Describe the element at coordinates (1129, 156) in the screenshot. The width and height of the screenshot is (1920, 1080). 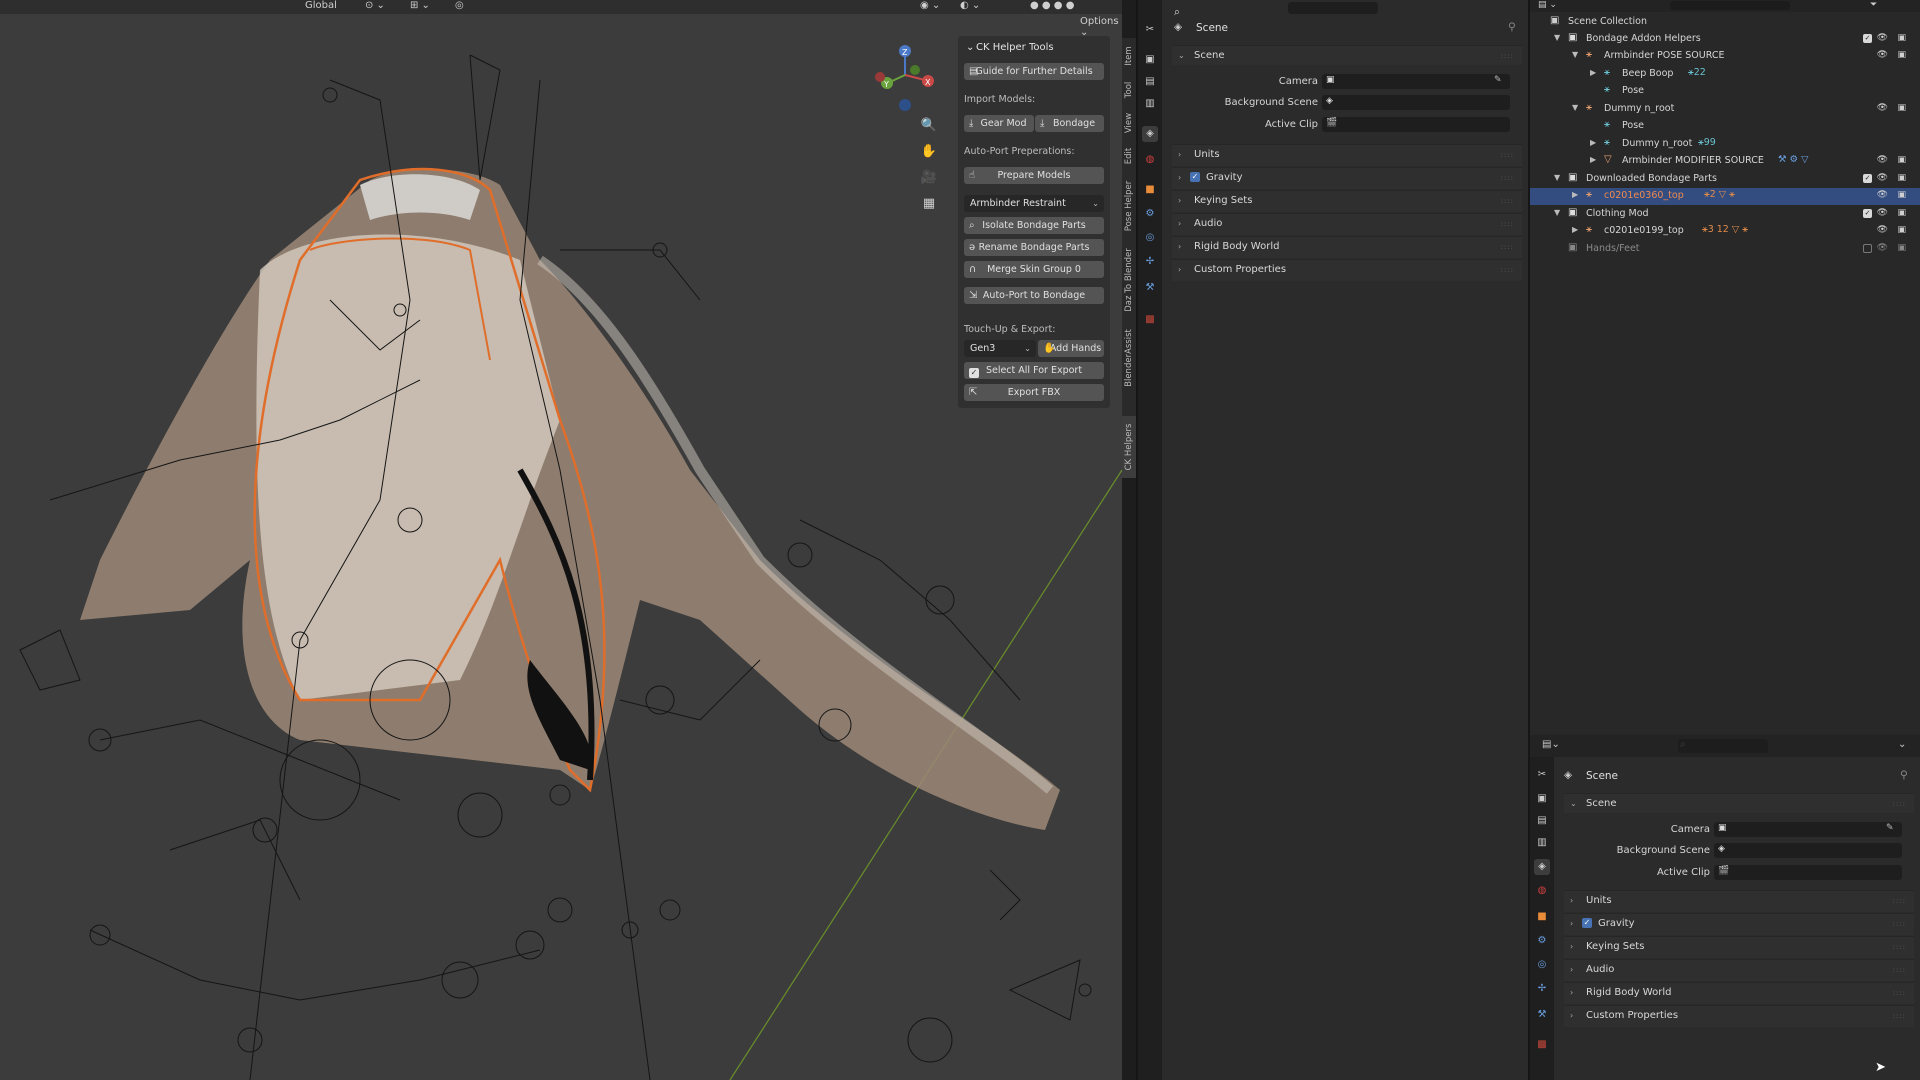
I see `tab-edit: Edit` at that location.